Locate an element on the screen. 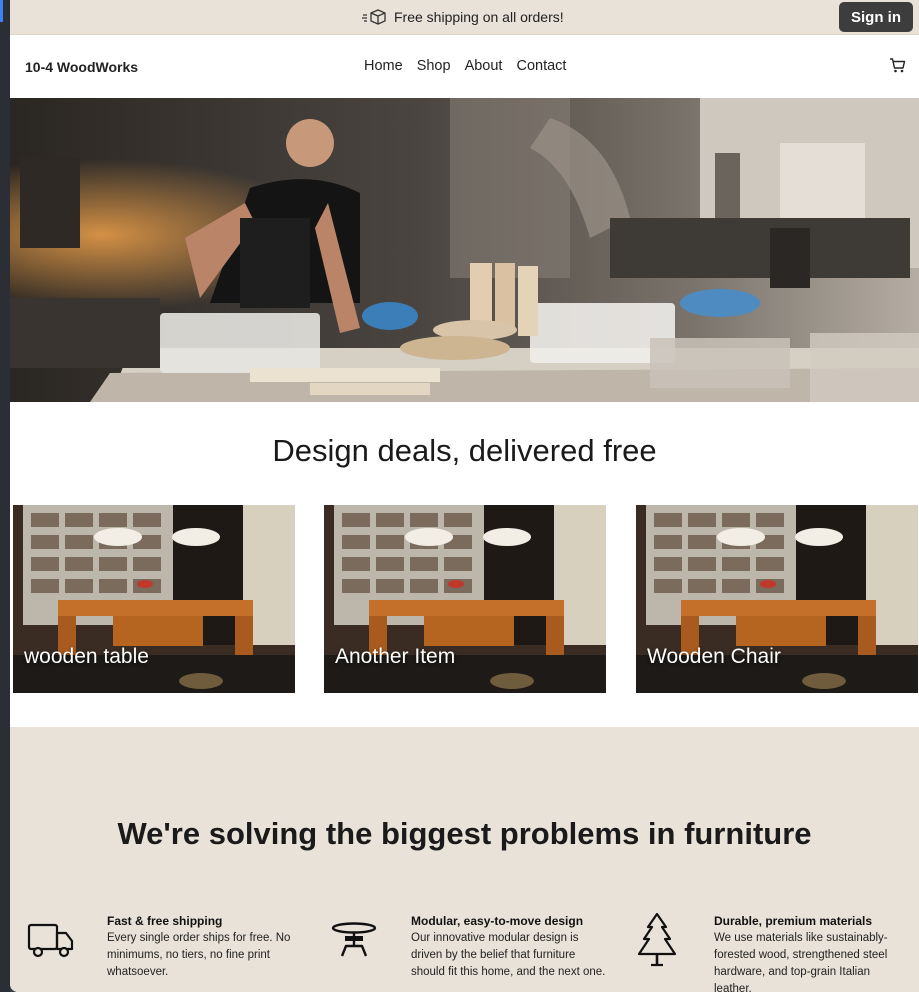 This screenshot has width=919, height=992. nav-home: Home is located at coordinates (383, 66).